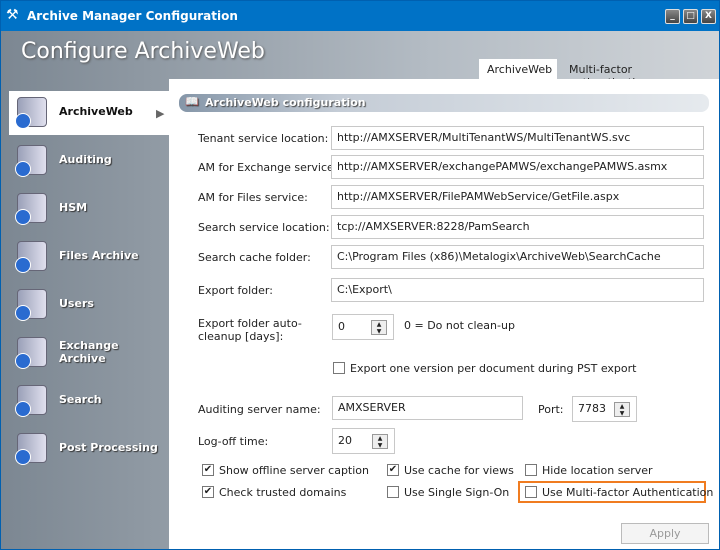 Image resolution: width=720 pixels, height=550 pixels. I want to click on maximize-button: □, so click(690, 16).